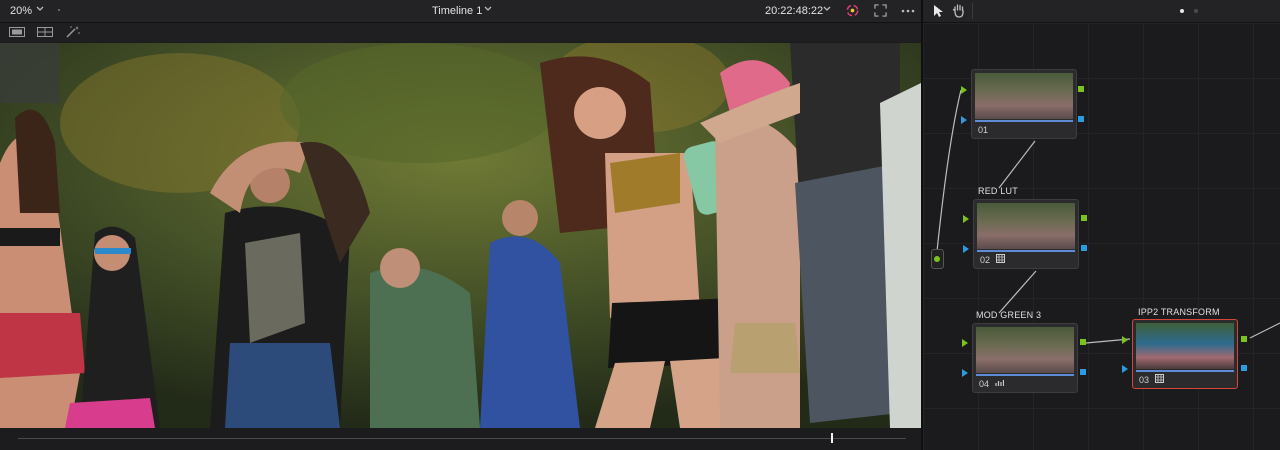 This screenshot has width=1280, height=450. I want to click on node-label: RED LUT, so click(998, 191).